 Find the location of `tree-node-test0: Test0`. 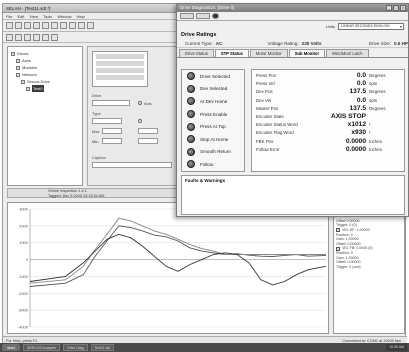

tree-node-test0: Test0 is located at coordinates (45, 88).